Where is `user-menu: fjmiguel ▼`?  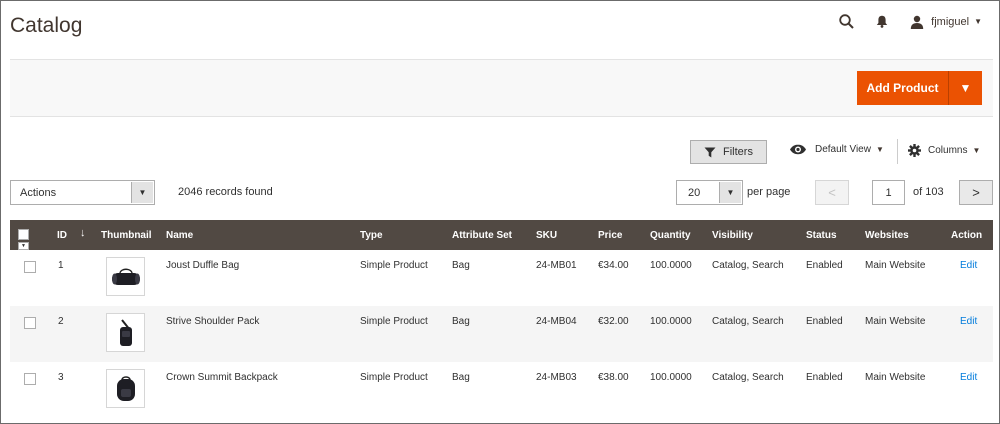 user-menu: fjmiguel ▼ is located at coordinates (946, 22).